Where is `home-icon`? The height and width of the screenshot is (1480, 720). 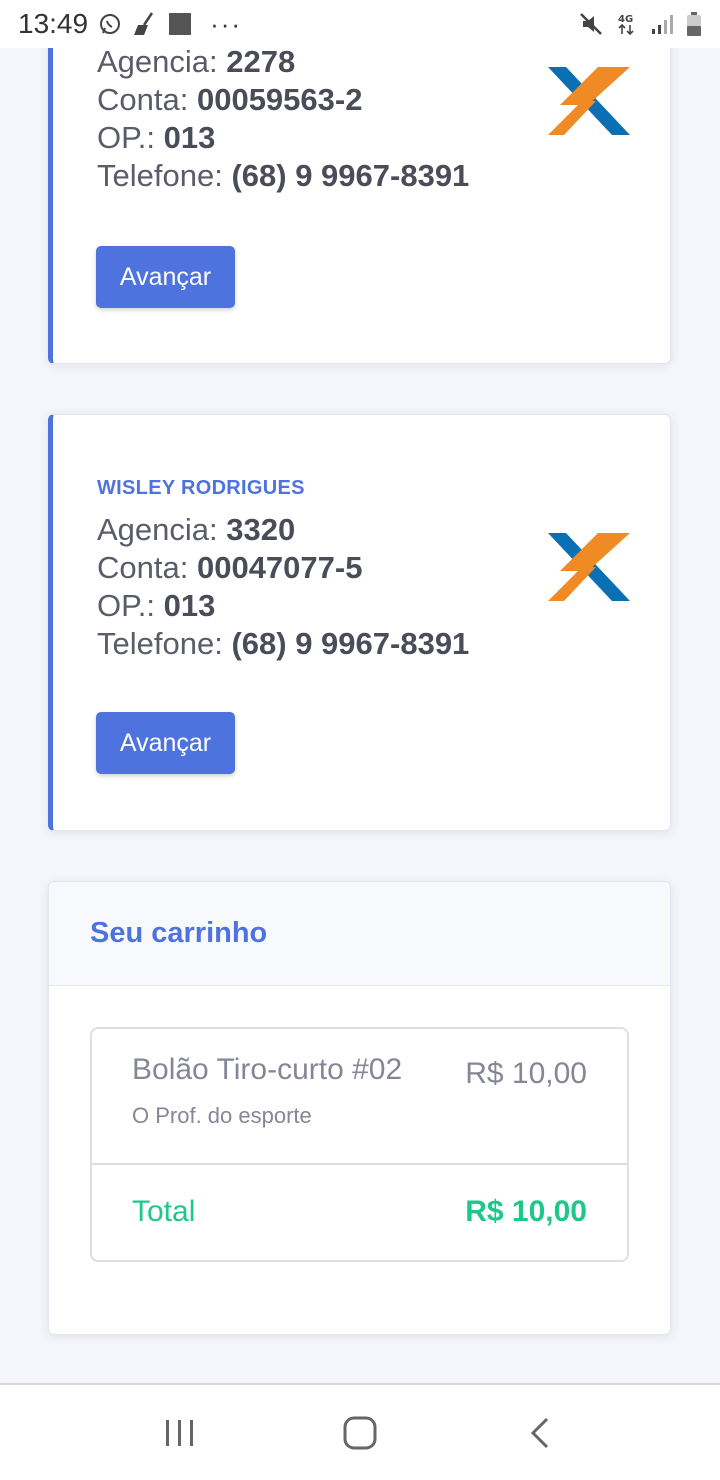 home-icon is located at coordinates (360, 1433).